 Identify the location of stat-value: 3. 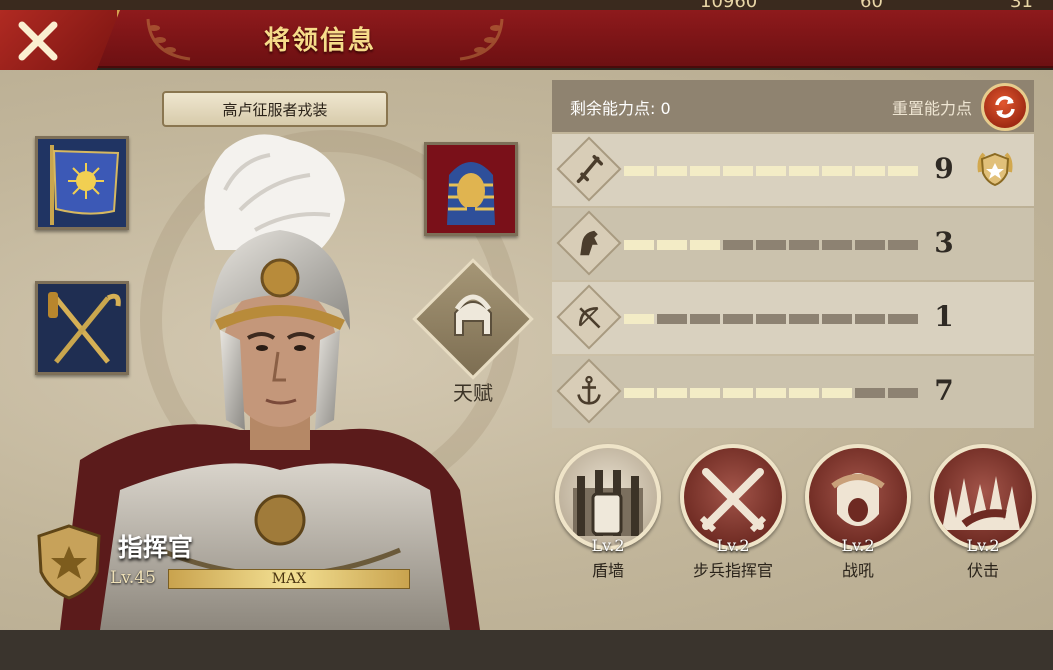
(944, 242).